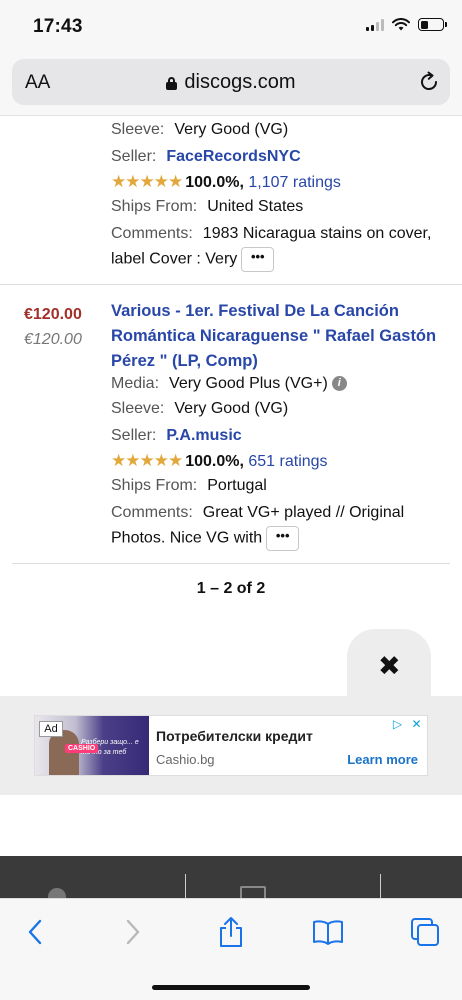 This screenshot has width=462, height=1000. What do you see at coordinates (184, 361) in the screenshot?
I see `title-line: Pérez " (LP, Comp)` at bounding box center [184, 361].